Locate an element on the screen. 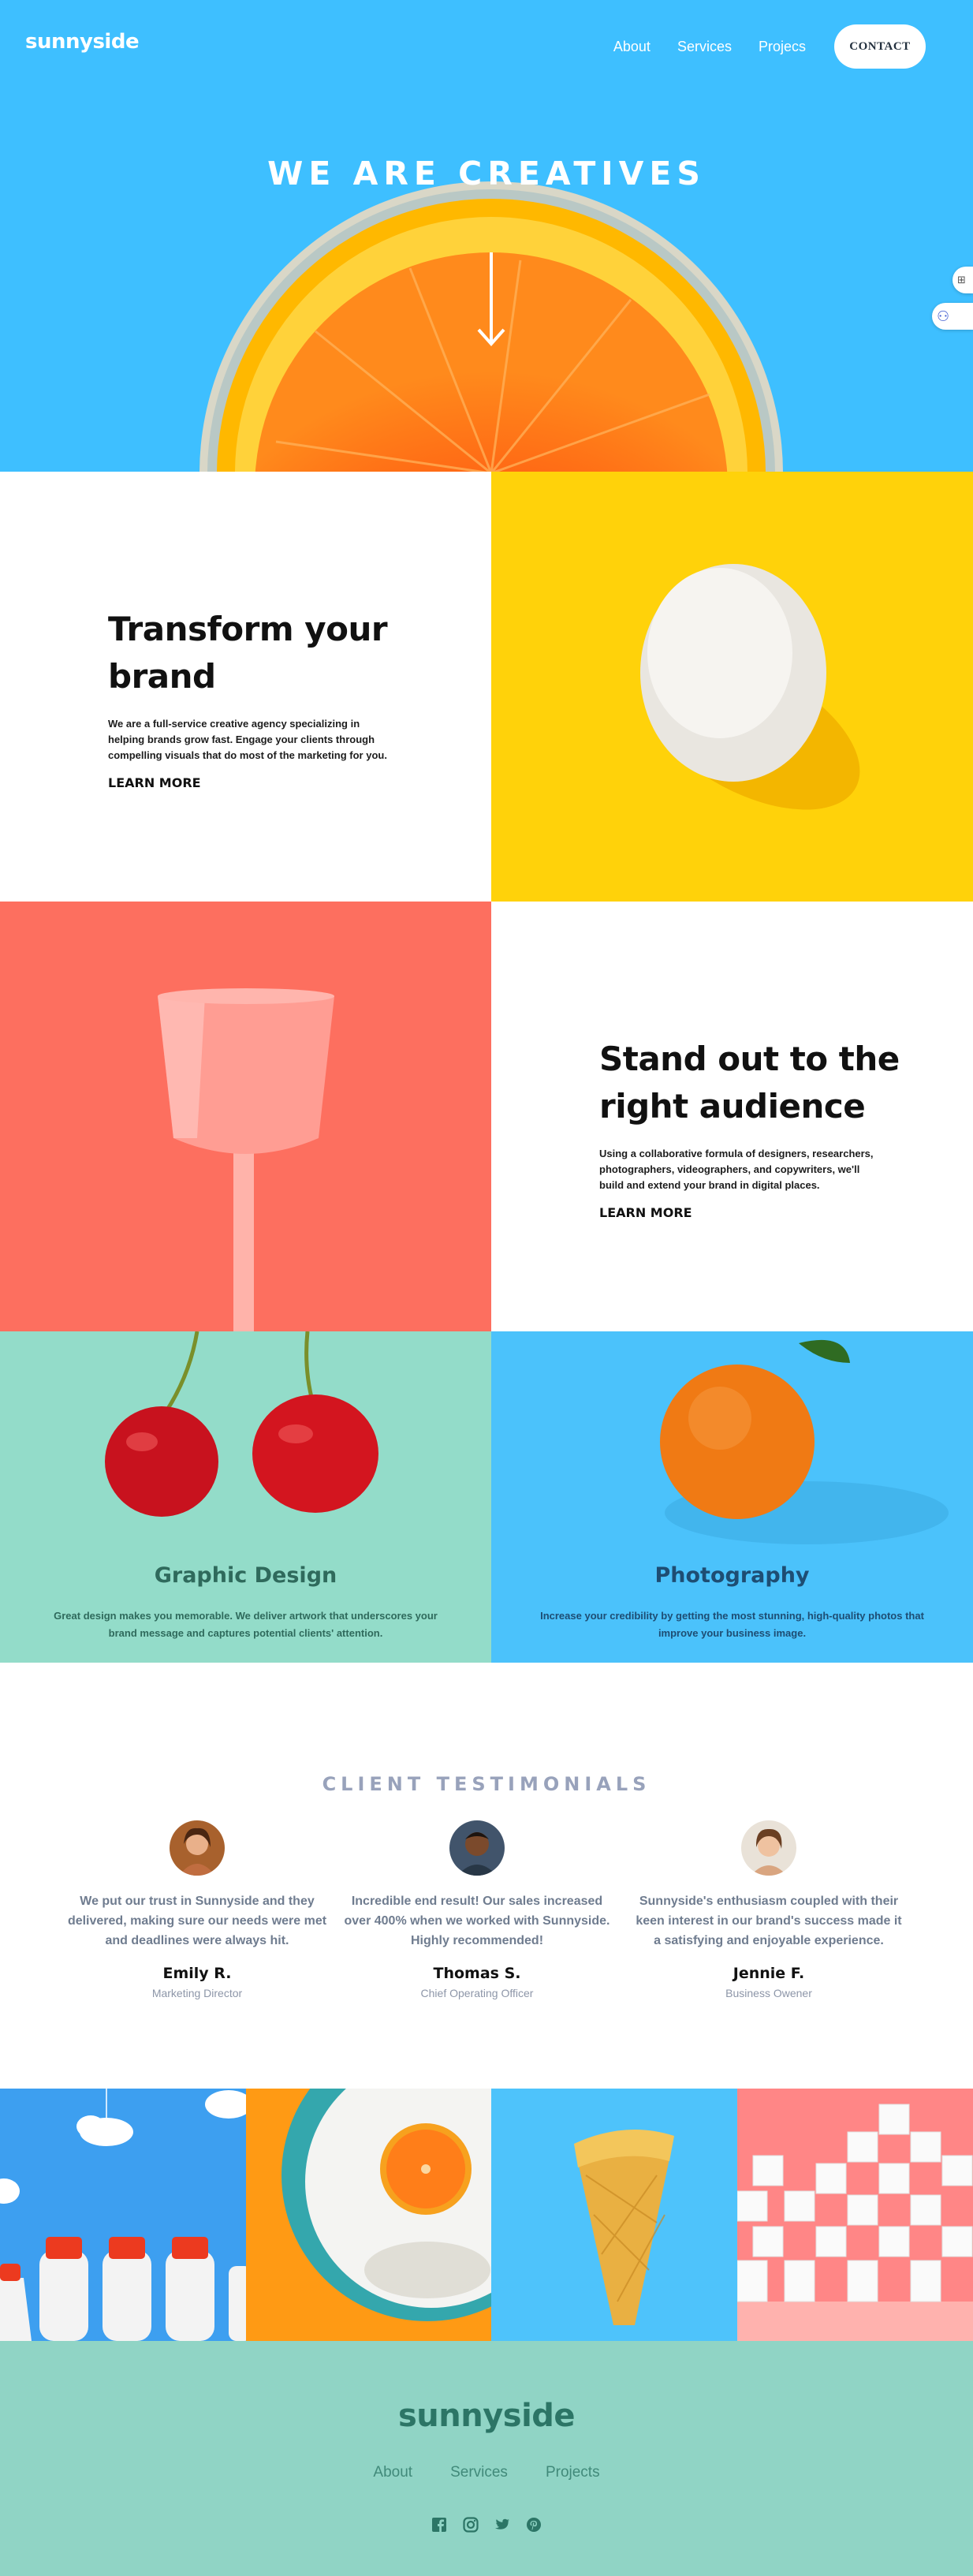  site-footer: sunnyside About Services Projects is located at coordinates (487, 2458).